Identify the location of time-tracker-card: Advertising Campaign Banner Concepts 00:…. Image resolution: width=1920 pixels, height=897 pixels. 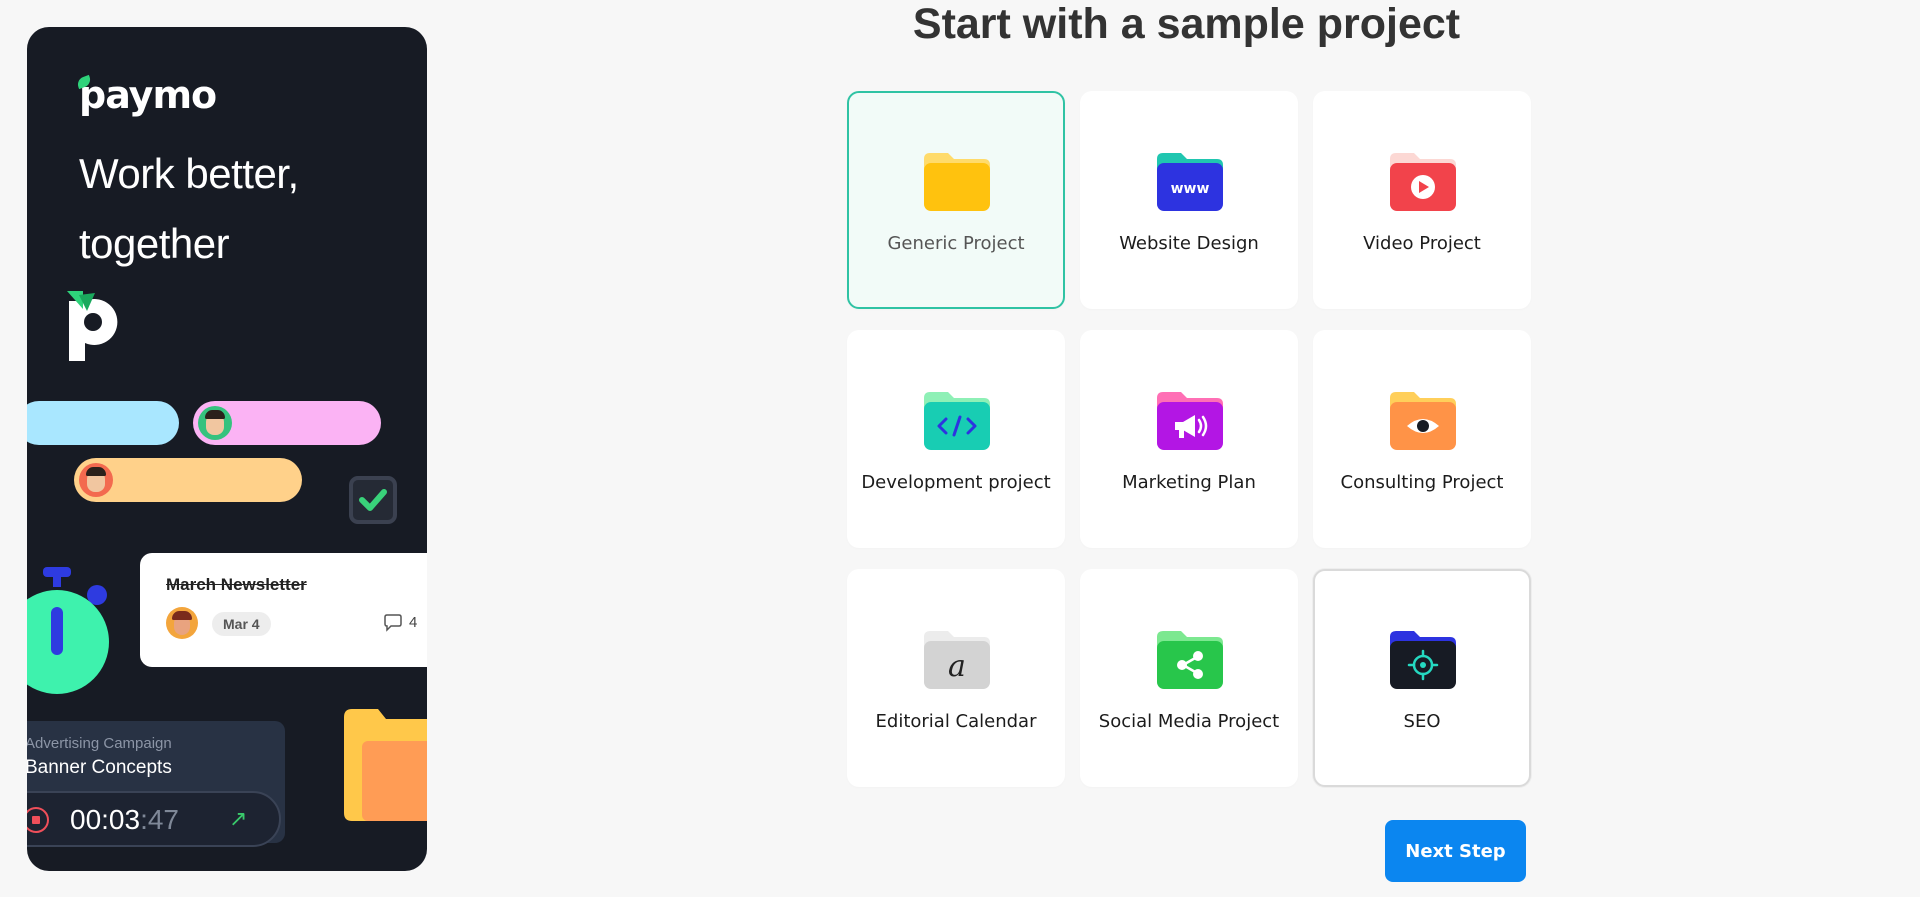
(156, 784).